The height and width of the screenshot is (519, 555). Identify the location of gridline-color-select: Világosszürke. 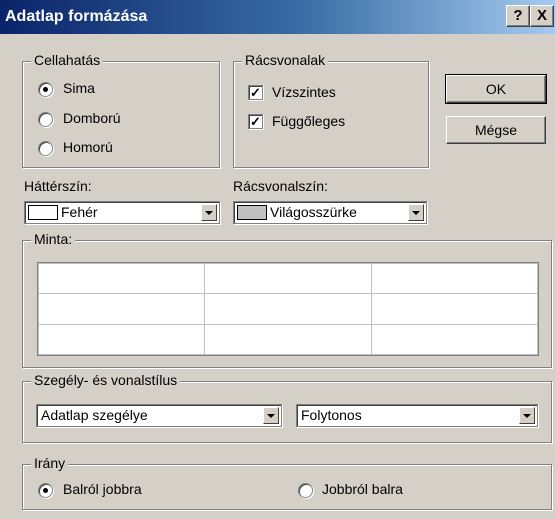
(330, 212).